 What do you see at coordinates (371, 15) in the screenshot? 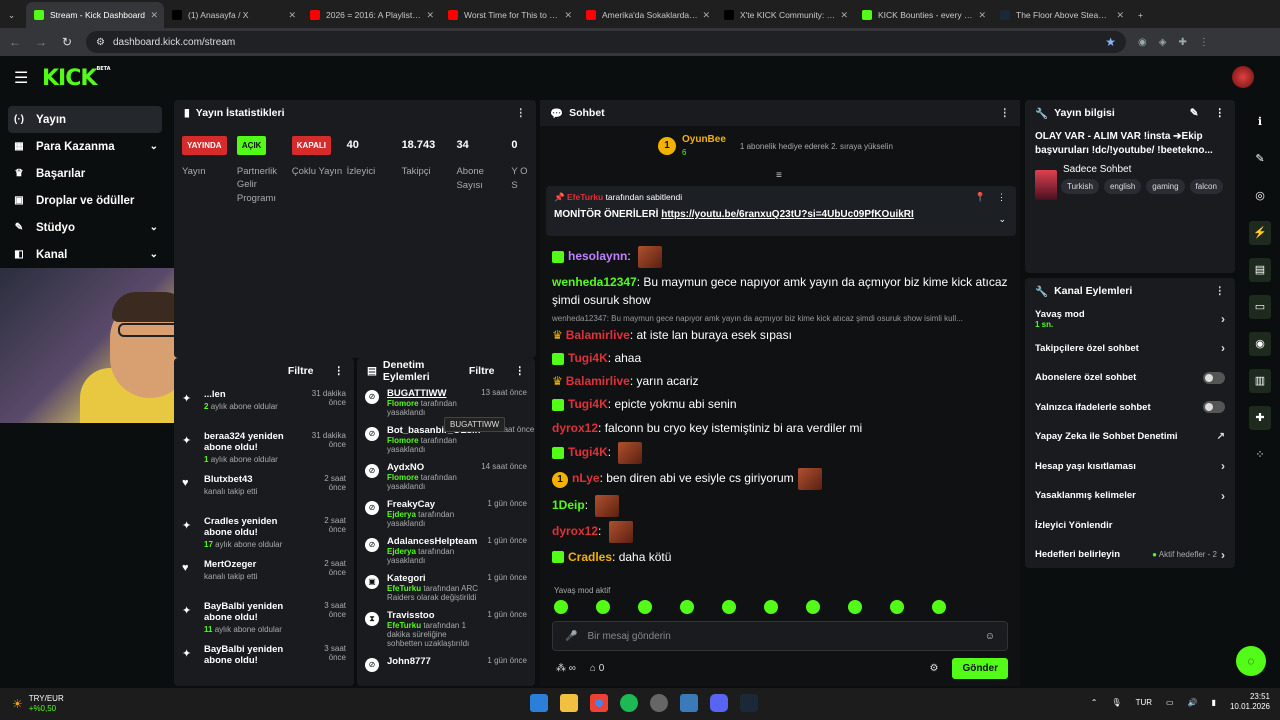
I see `browser-tab: 2026 = 2016: A Playlist - Y ✕` at bounding box center [371, 15].